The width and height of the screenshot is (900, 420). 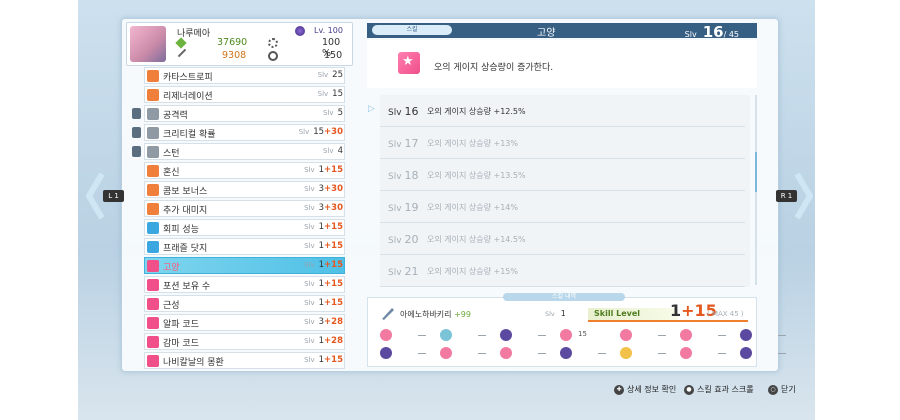 I want to click on skill-row-body: 공격력 Slv 5, so click(x=244, y=113).